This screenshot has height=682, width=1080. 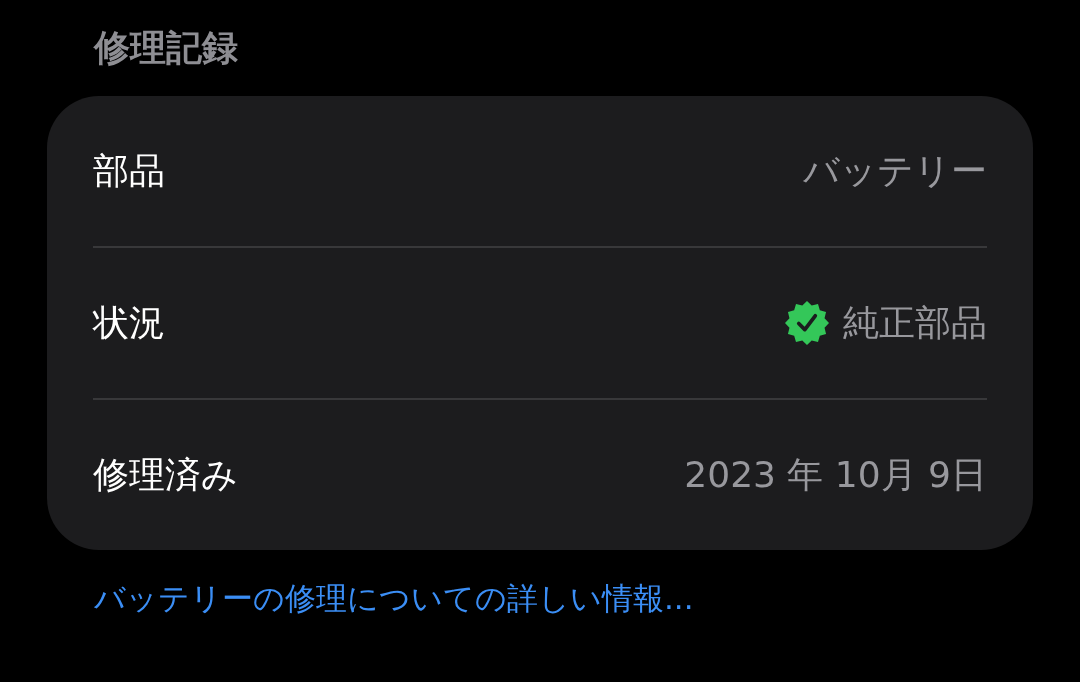 I want to click on row-value: 純正部品, so click(x=915, y=322).